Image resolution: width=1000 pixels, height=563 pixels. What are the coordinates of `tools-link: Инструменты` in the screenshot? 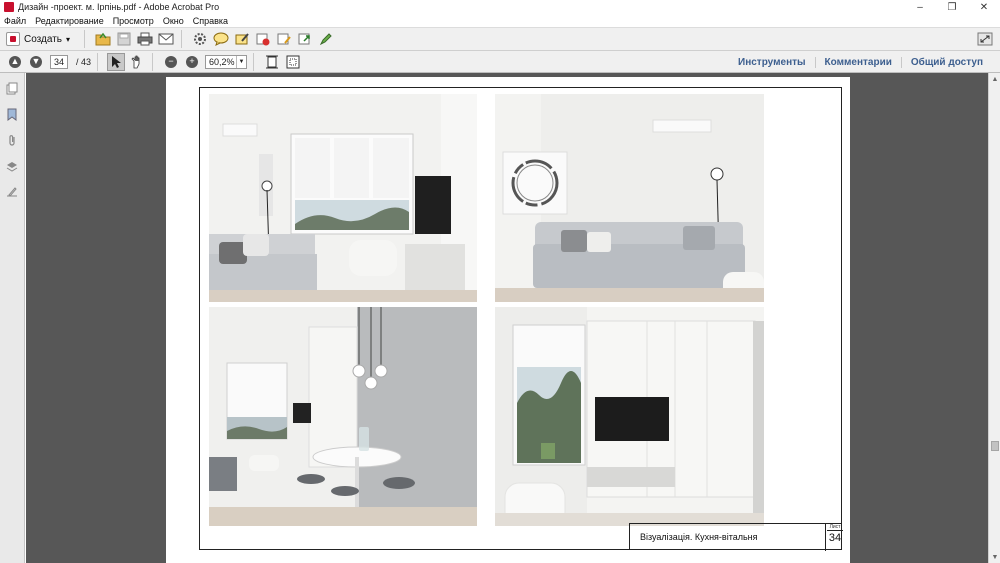 It's located at (772, 62).